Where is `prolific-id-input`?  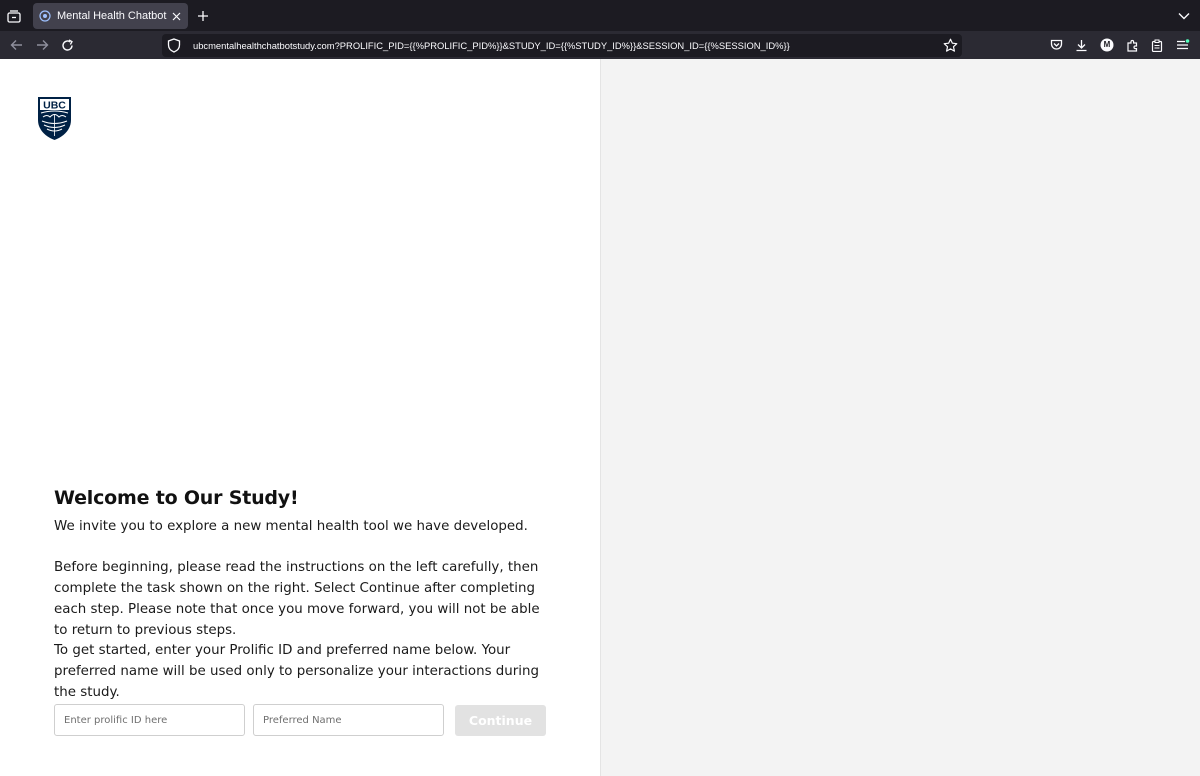
prolific-id-input is located at coordinates (149, 720).